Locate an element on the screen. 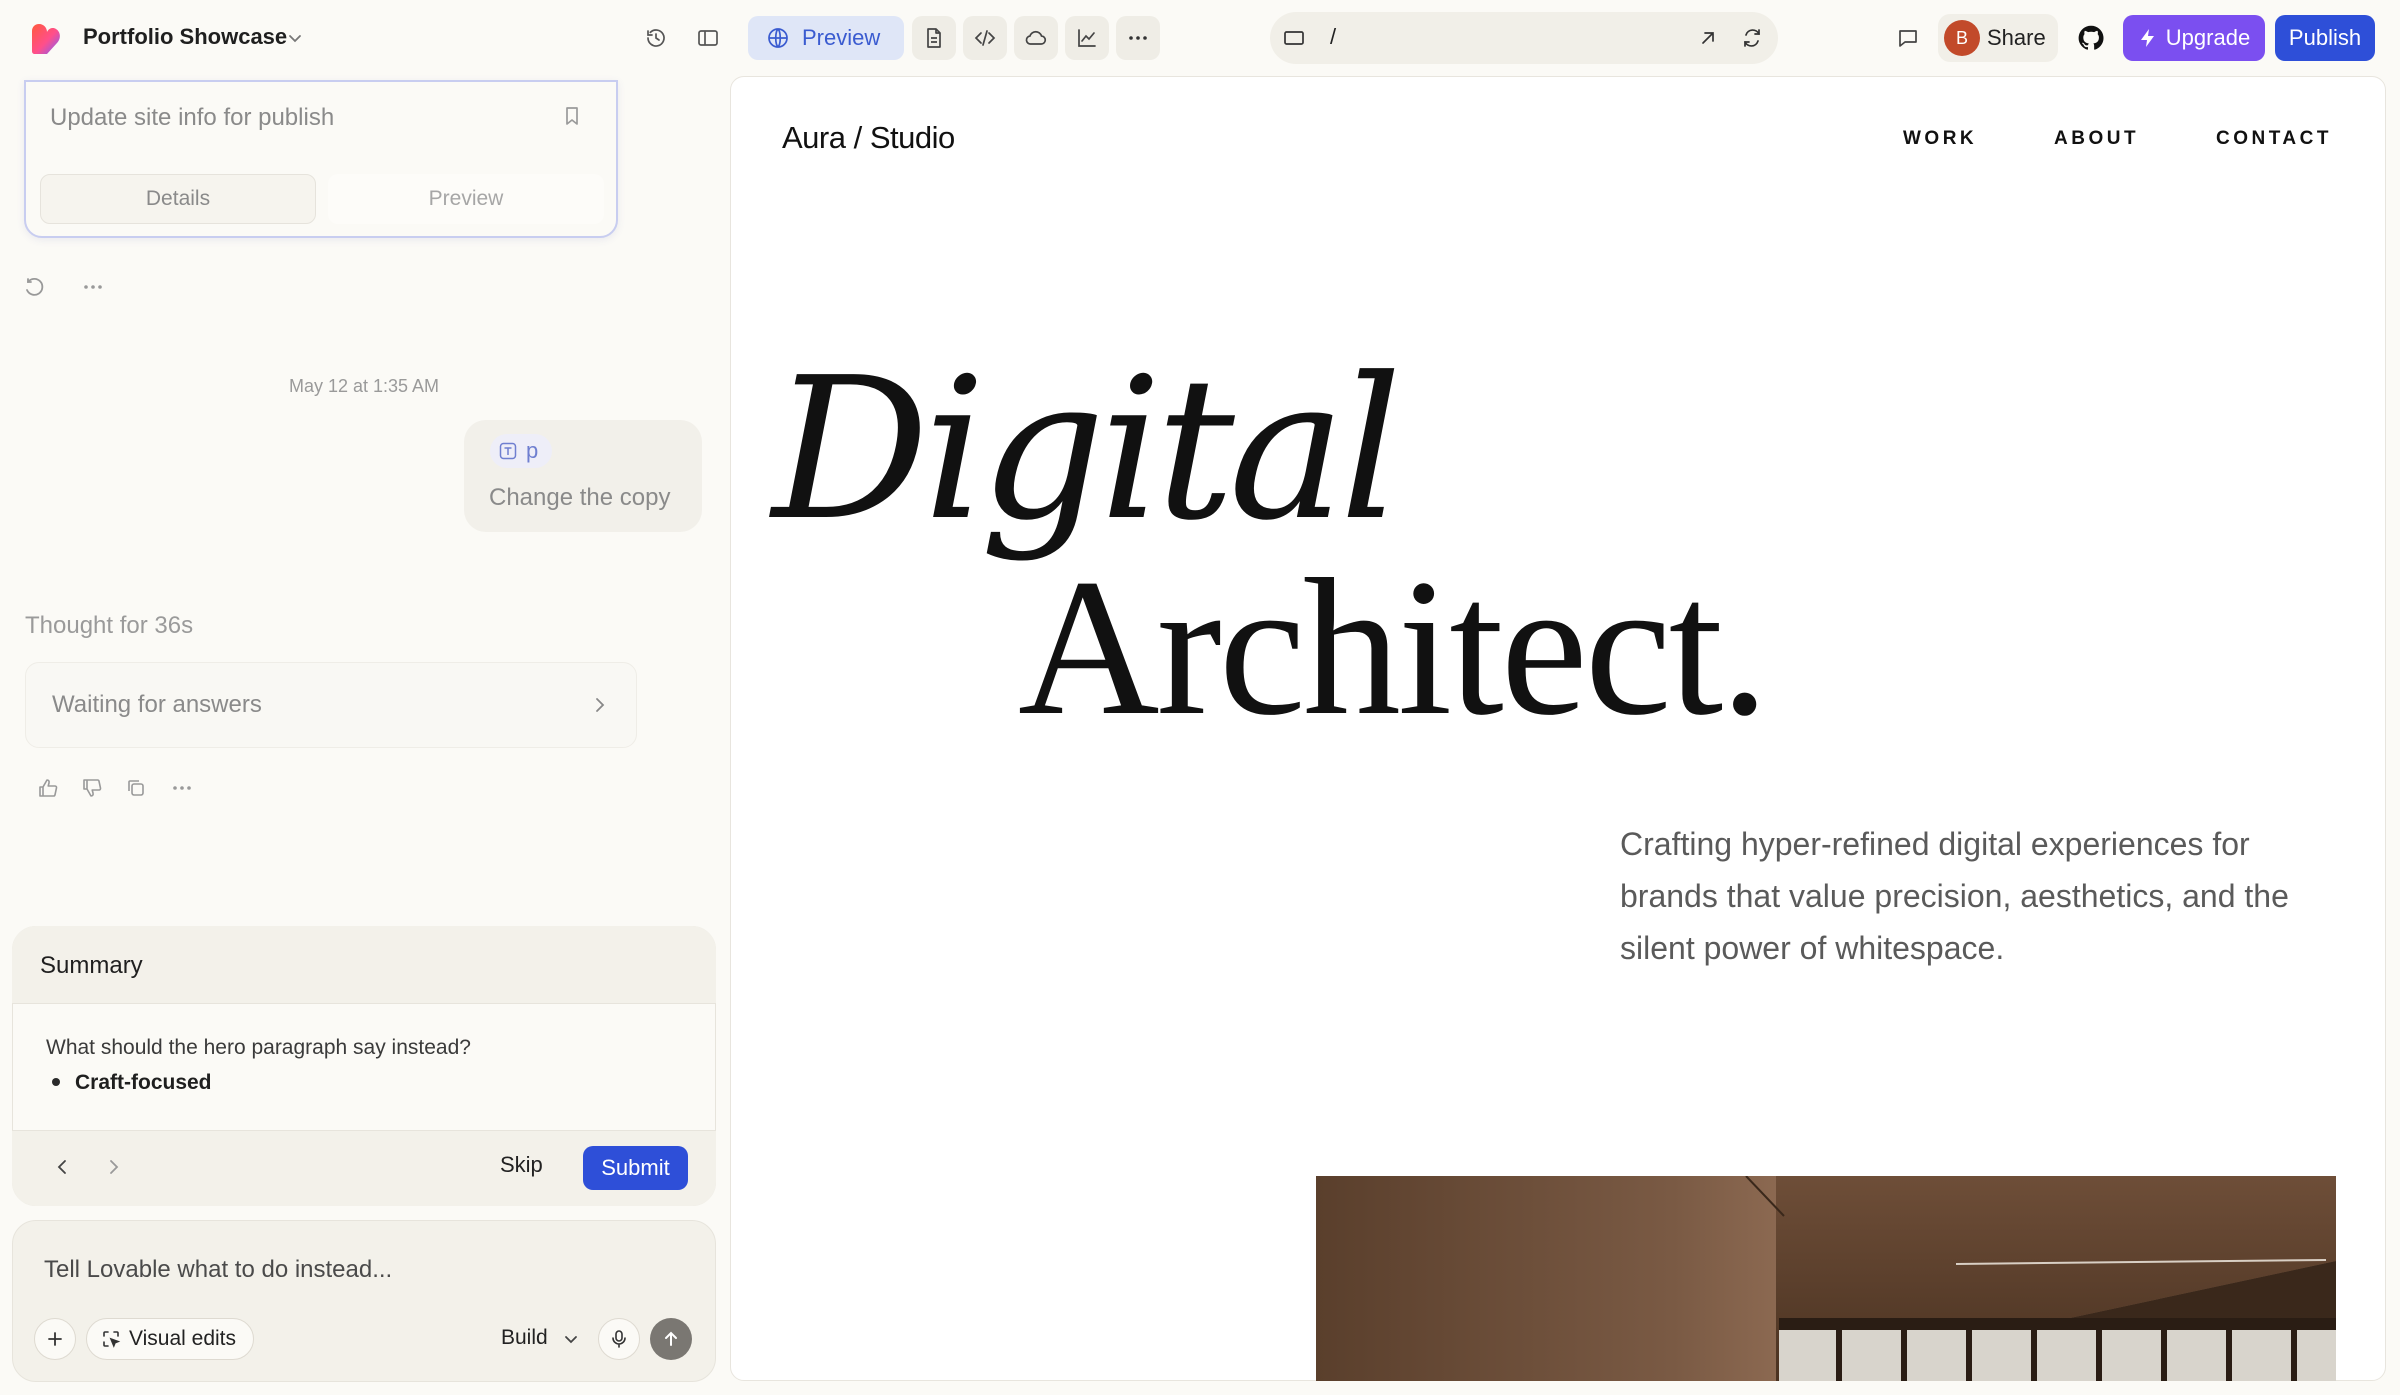  analytics-icon is located at coordinates (1087, 38).